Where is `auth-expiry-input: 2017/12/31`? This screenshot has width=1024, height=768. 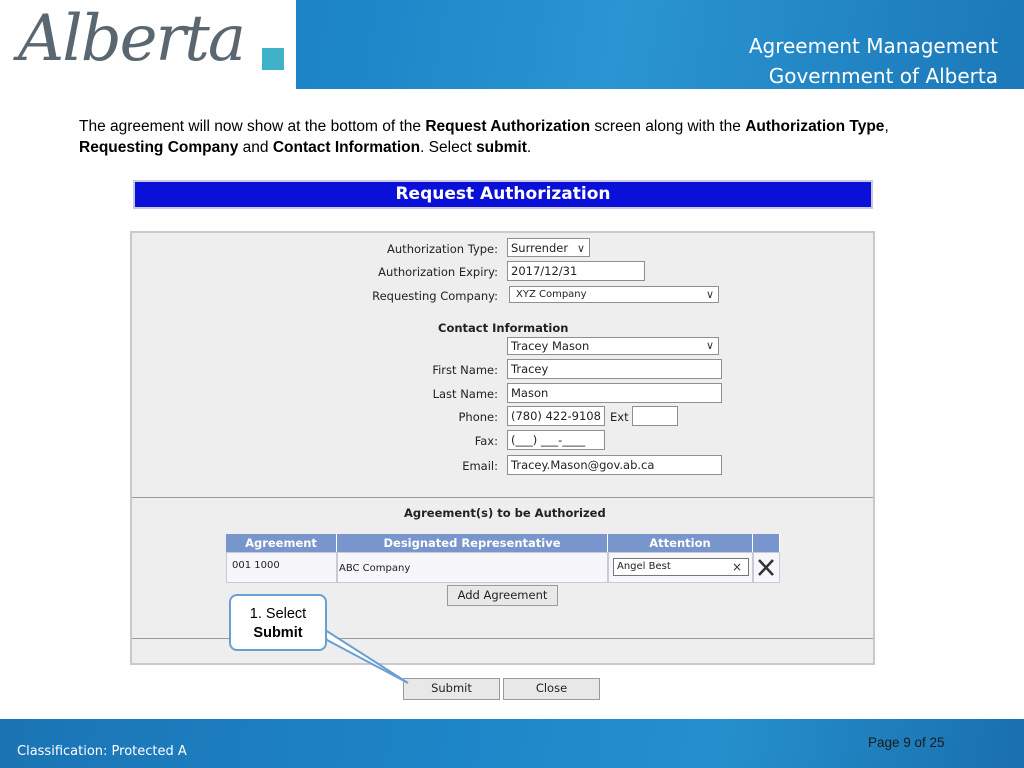 auth-expiry-input: 2017/12/31 is located at coordinates (576, 271).